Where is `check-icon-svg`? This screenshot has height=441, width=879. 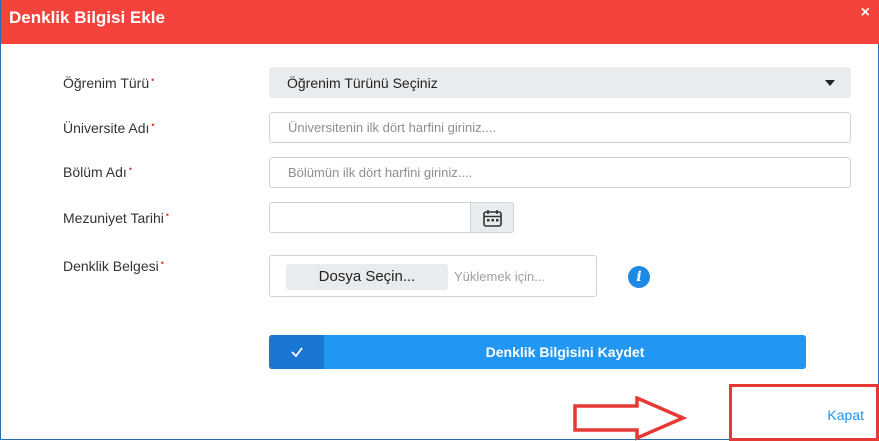
check-icon-svg is located at coordinates (297, 352).